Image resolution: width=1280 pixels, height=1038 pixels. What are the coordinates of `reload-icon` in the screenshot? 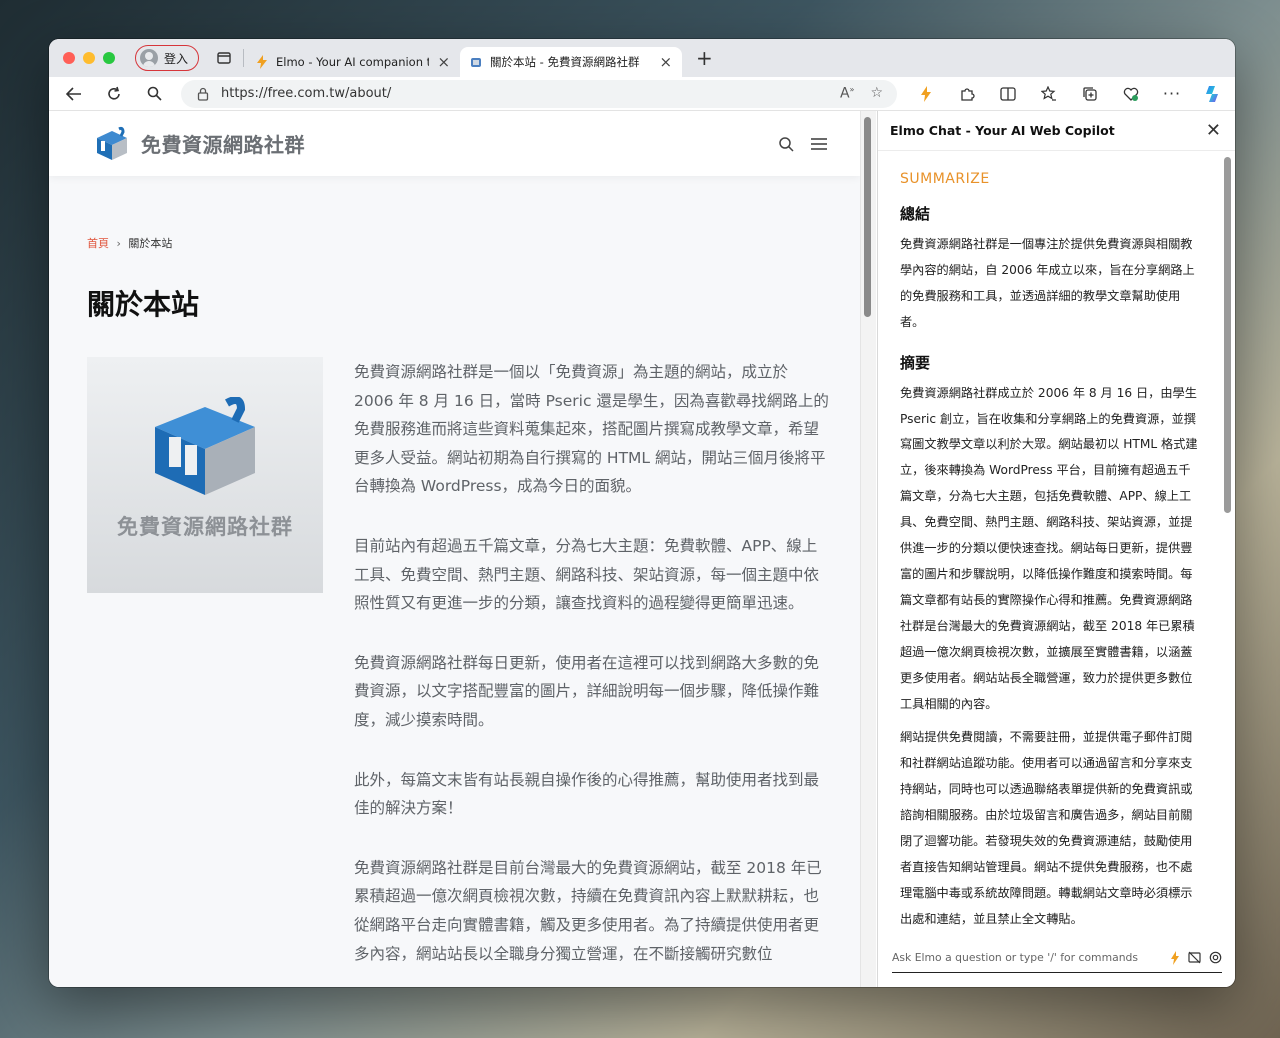 It's located at (114, 93).